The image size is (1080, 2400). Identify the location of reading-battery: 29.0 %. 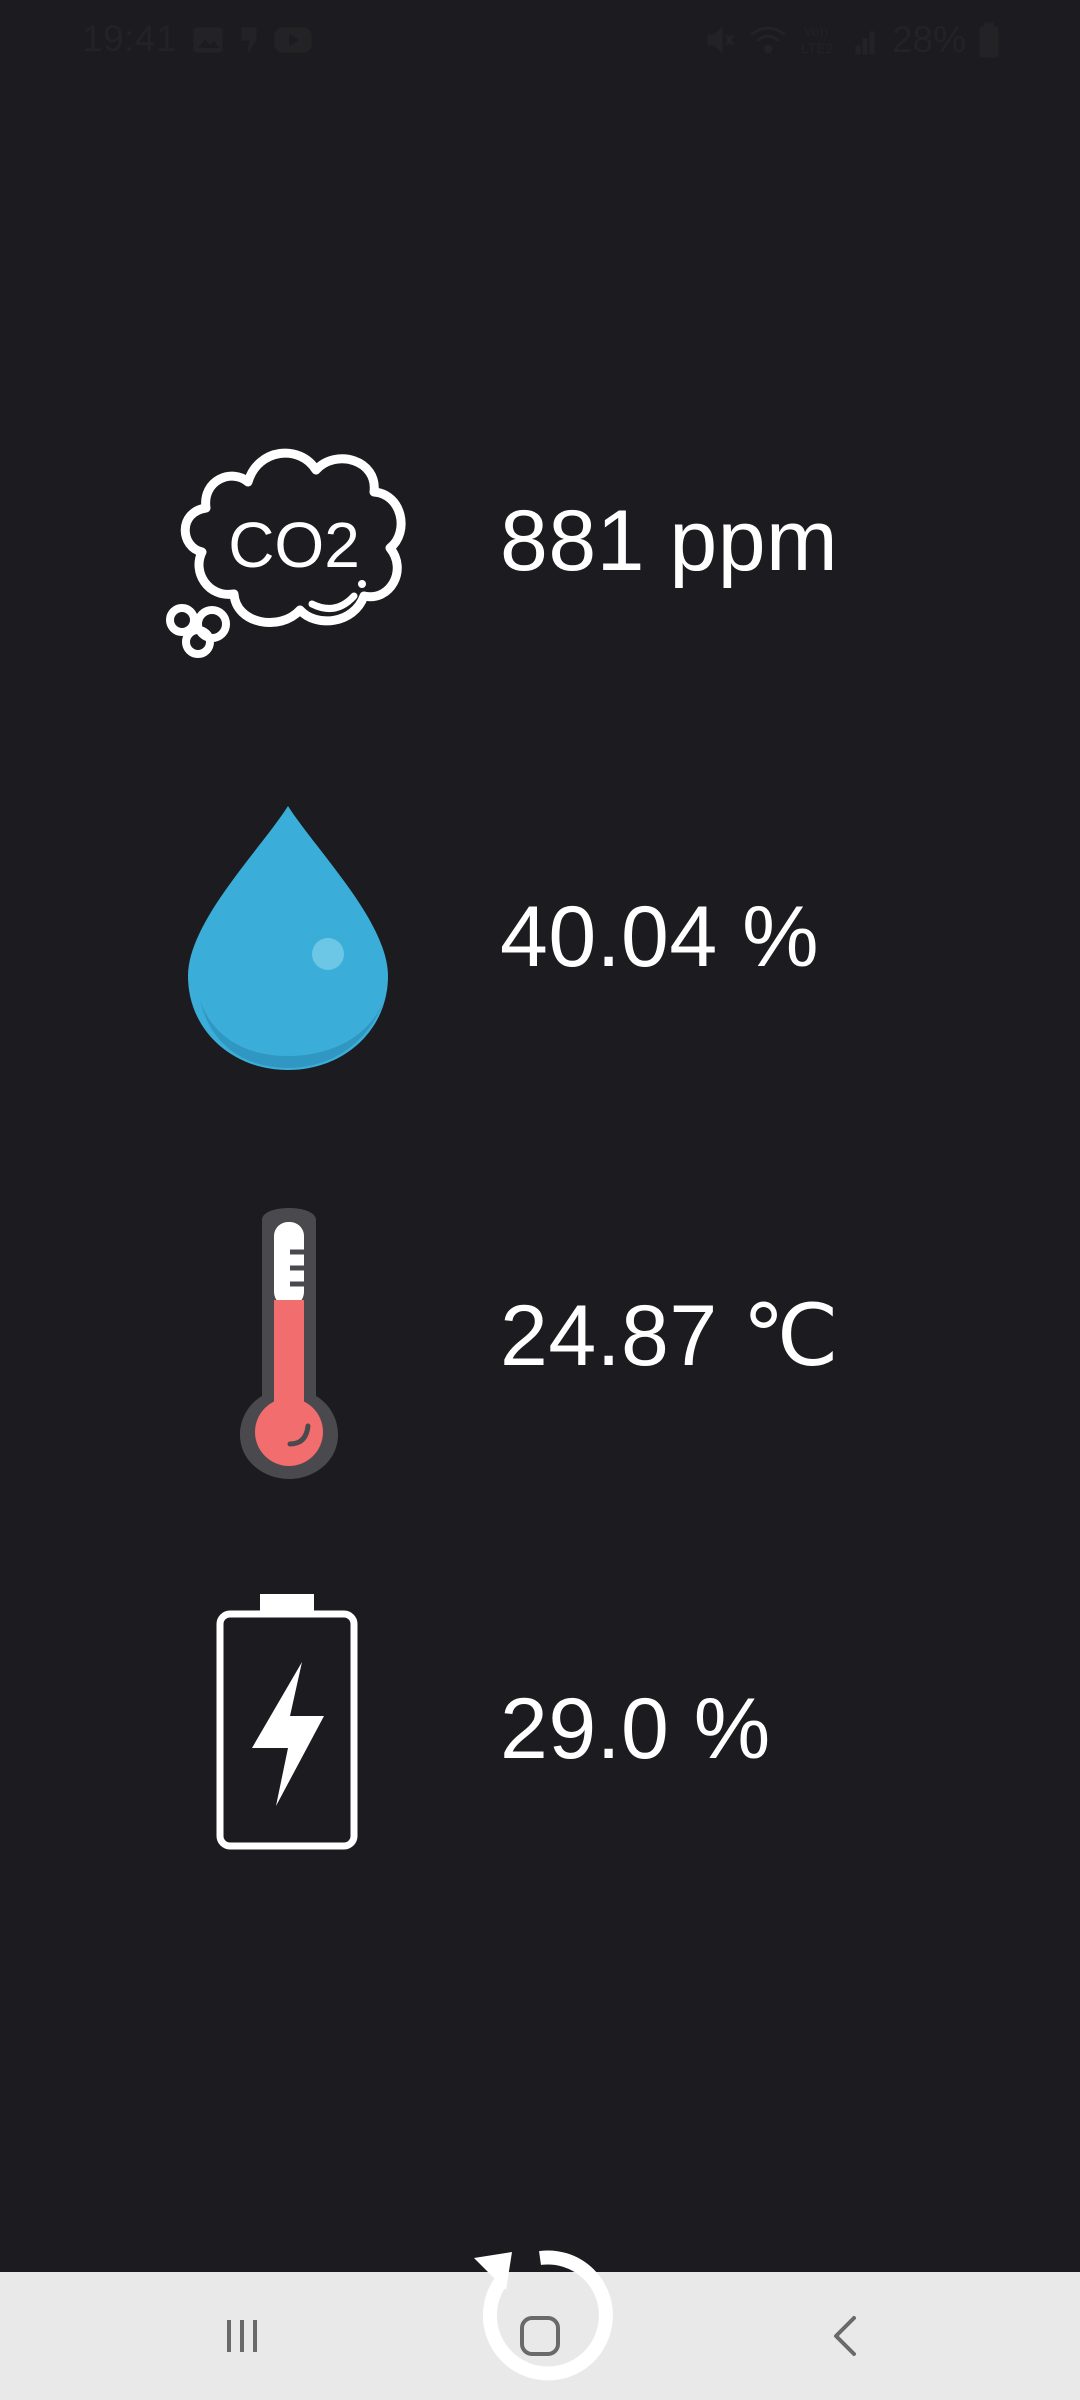
(540, 1730).